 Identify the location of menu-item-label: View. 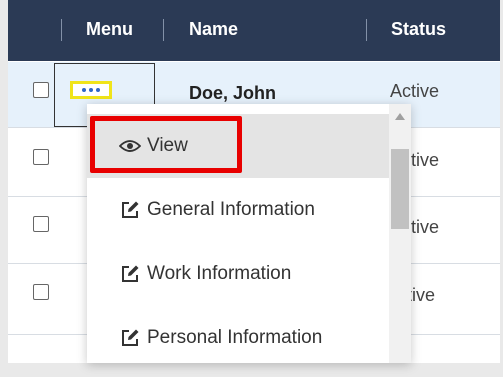
(167, 145).